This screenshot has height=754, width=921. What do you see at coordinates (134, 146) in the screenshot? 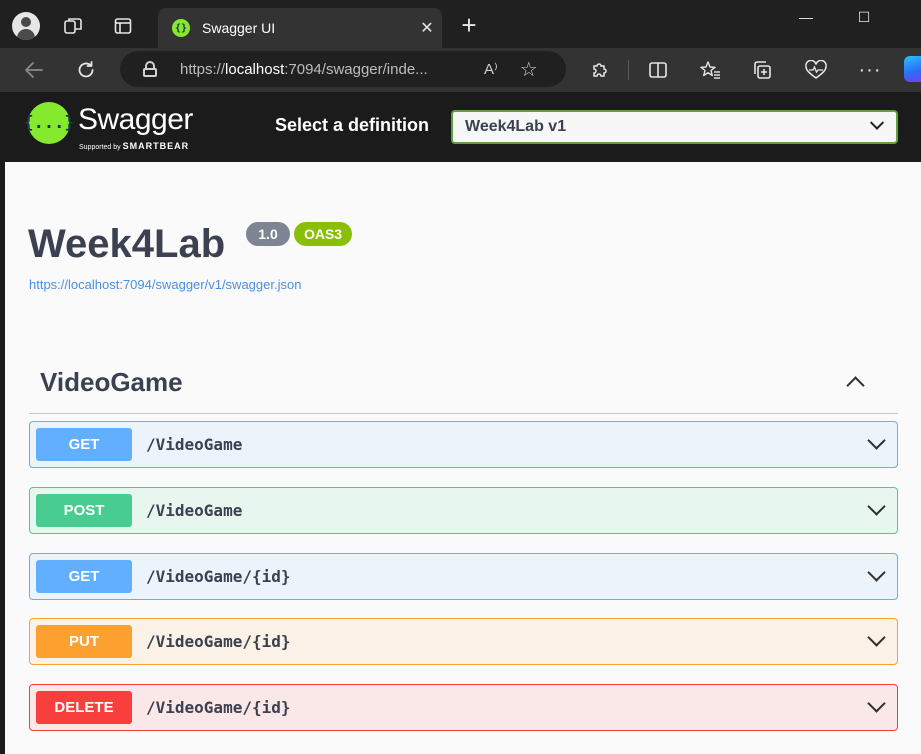
I see `swagger-logo-subtitle: Supported by SMARTBEAR` at bounding box center [134, 146].